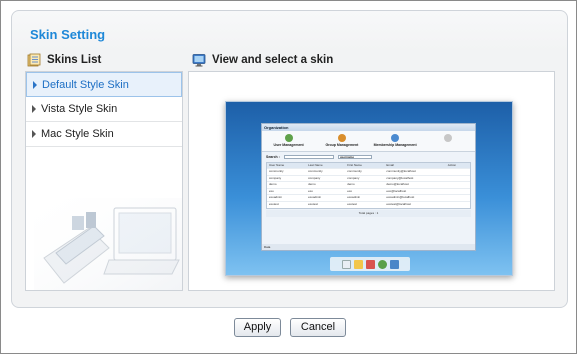 This screenshot has height=354, width=577. Describe the element at coordinates (368, 247) in the screenshot. I see `preview-status: Data` at that location.